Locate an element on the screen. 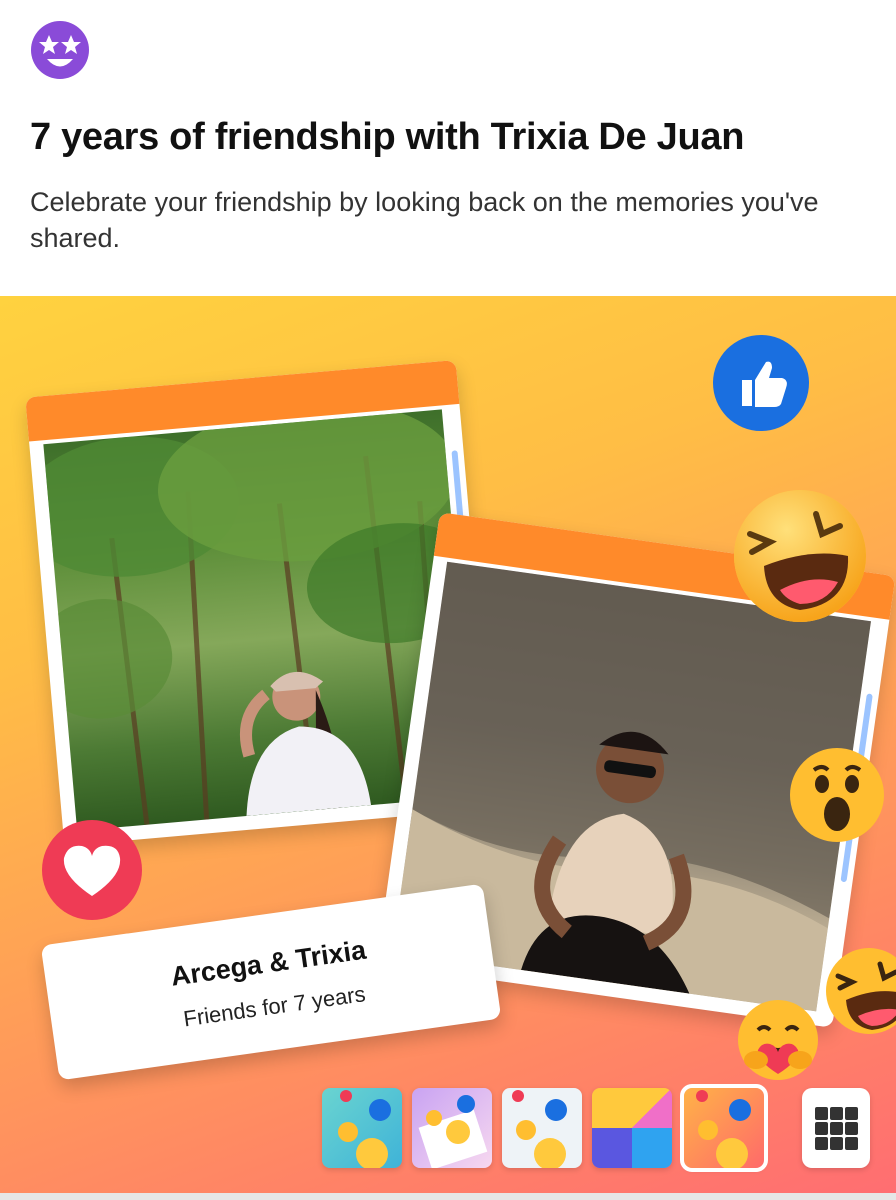 Image resolution: width=896 pixels, height=1200 pixels. theme-3-preview is located at coordinates (539, 1129).